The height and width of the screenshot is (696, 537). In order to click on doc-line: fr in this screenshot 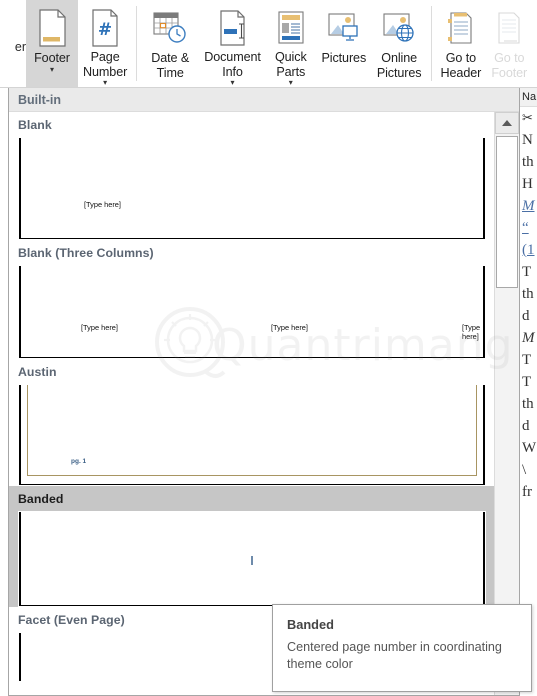, I will do `click(527, 492)`.